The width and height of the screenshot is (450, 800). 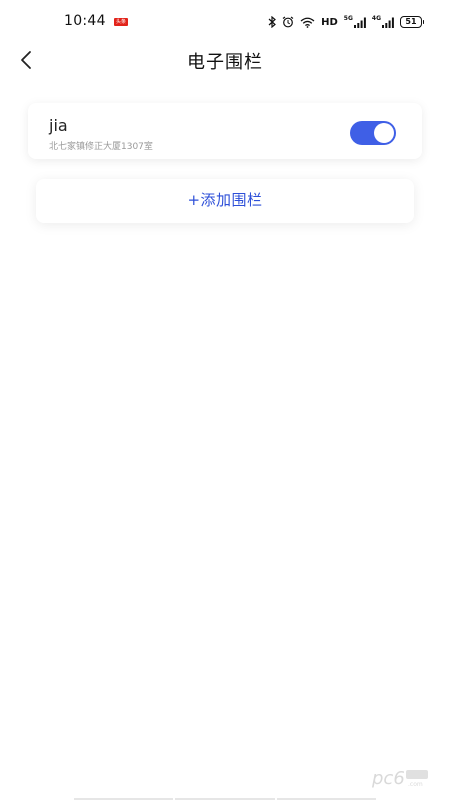 What do you see at coordinates (85, 21) in the screenshot?
I see `status-time: 10:44` at bounding box center [85, 21].